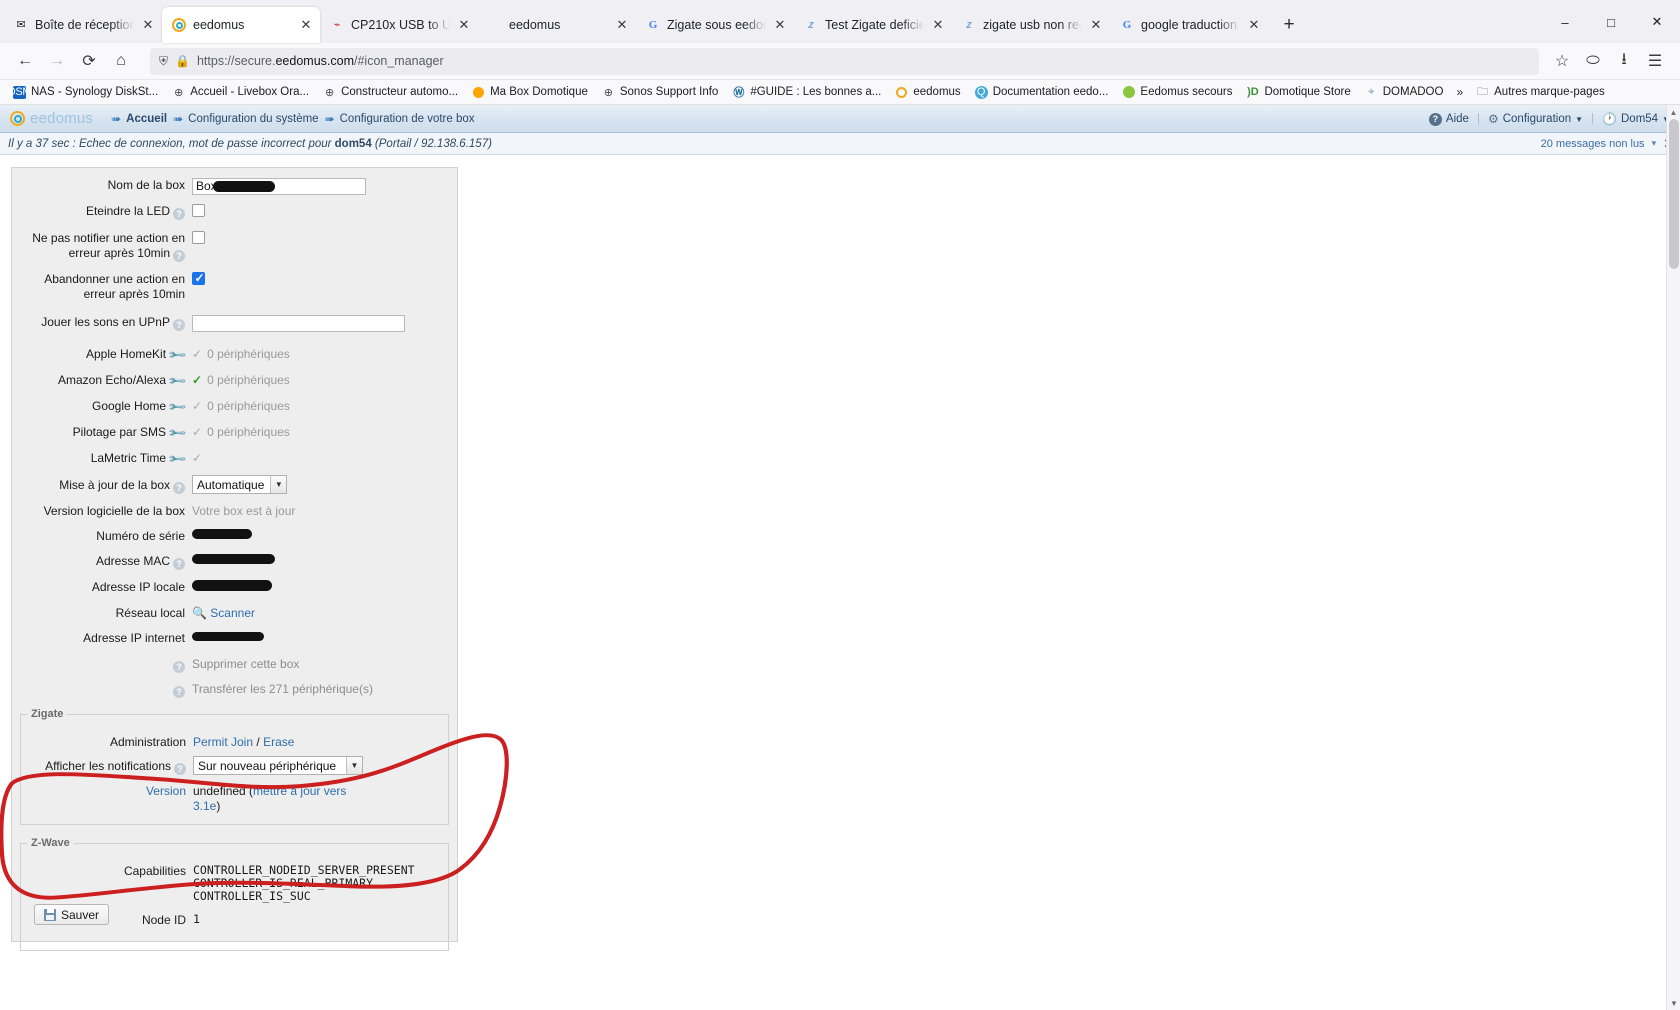 Image resolution: width=1680 pixels, height=1010 pixels. I want to click on save-button: Sauver, so click(72, 914).